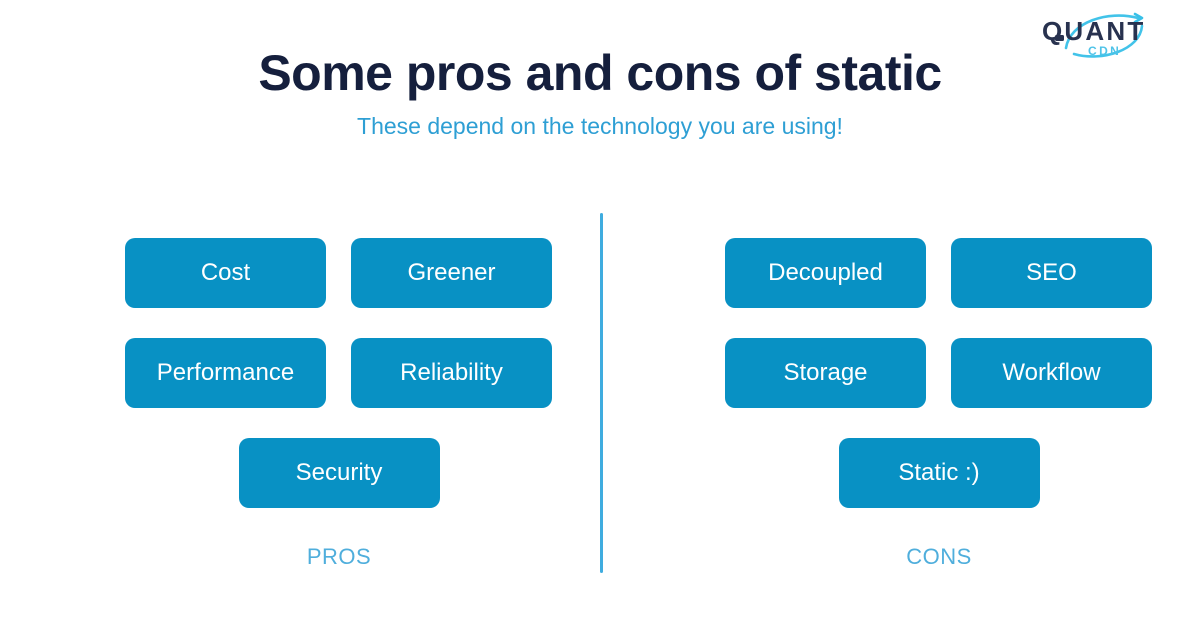 This screenshot has height=630, width=1200. Describe the element at coordinates (939, 273) in the screenshot. I see `cons-row-1: Decoupled SEO` at that location.